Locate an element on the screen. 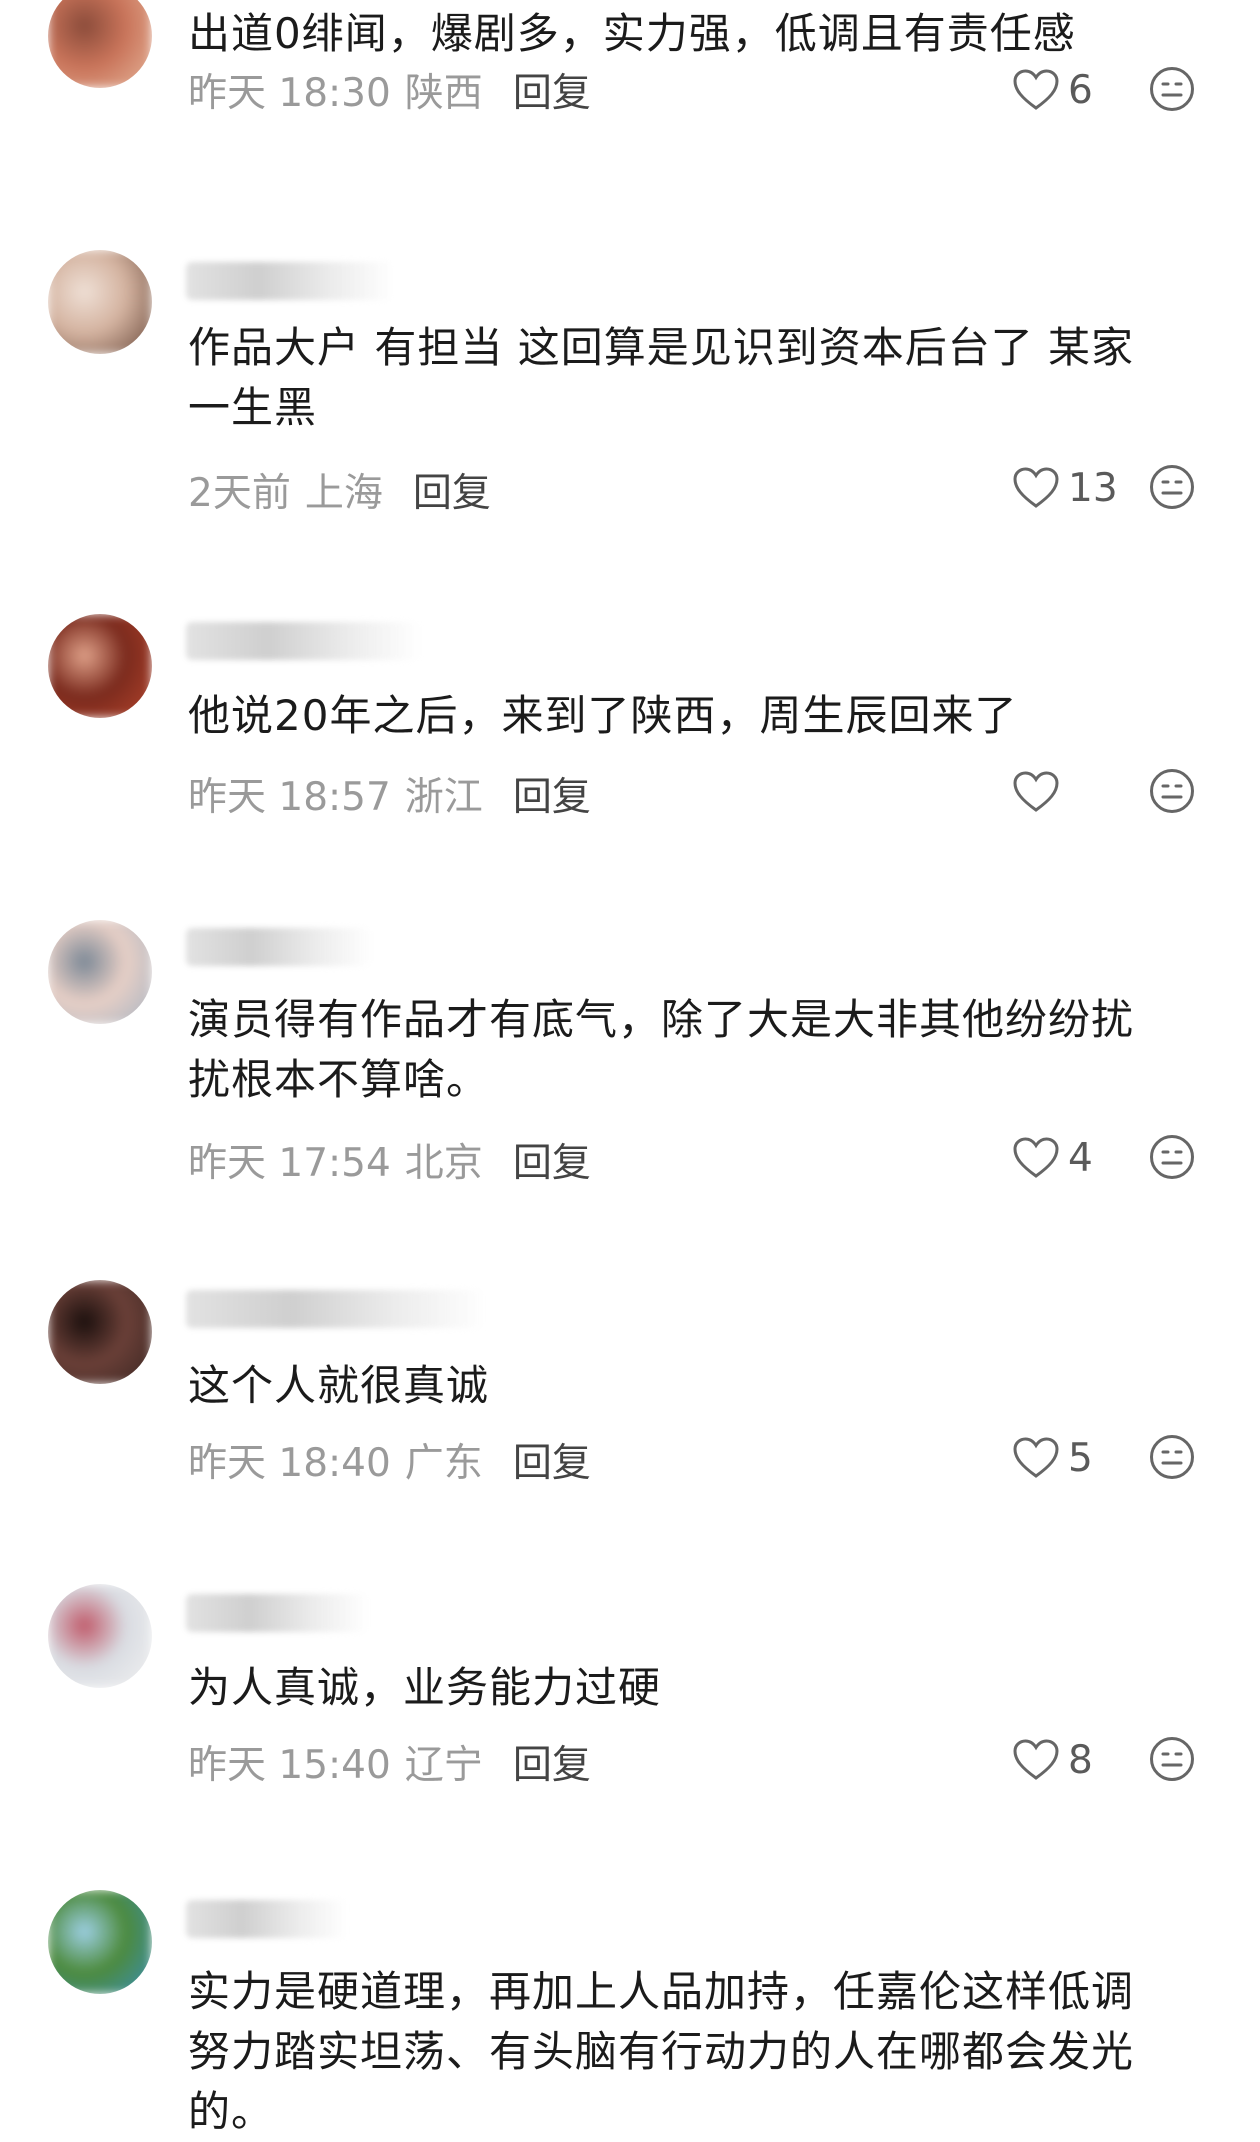 The width and height of the screenshot is (1260, 2142). like-button: 6 is located at coordinates (1052, 90).